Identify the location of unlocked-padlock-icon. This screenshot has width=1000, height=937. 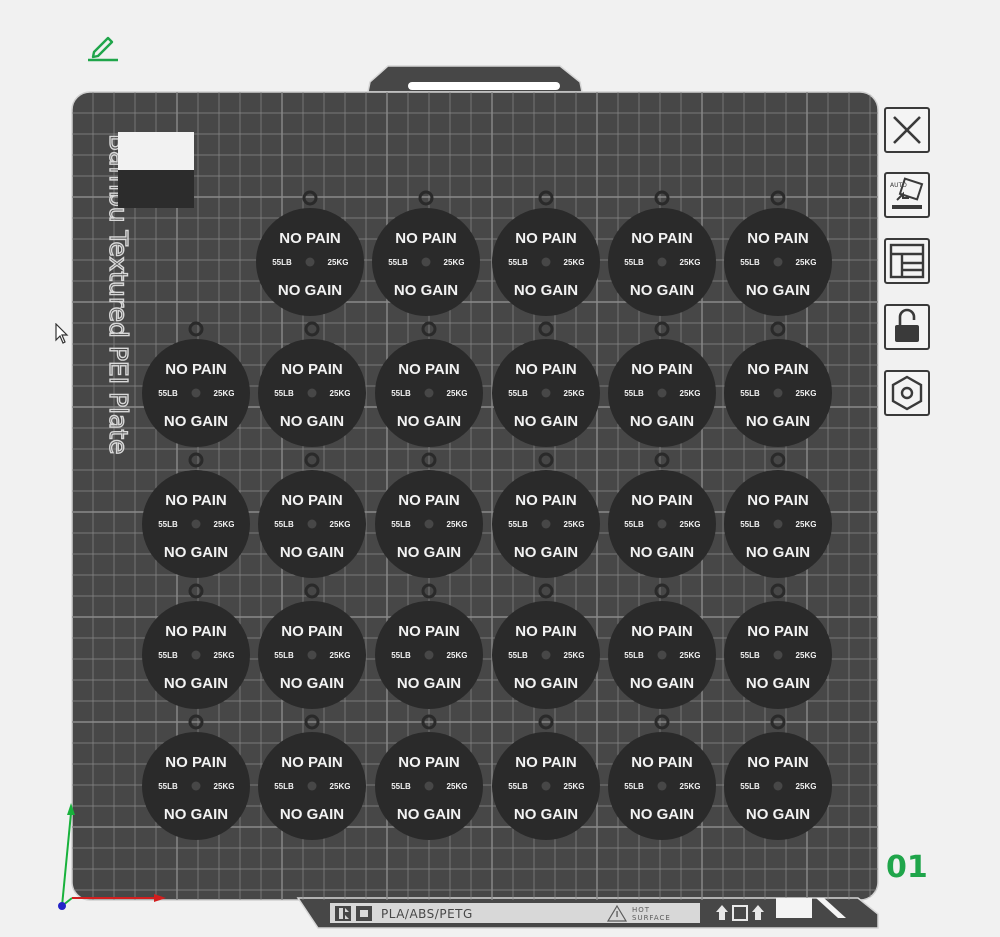
(907, 325).